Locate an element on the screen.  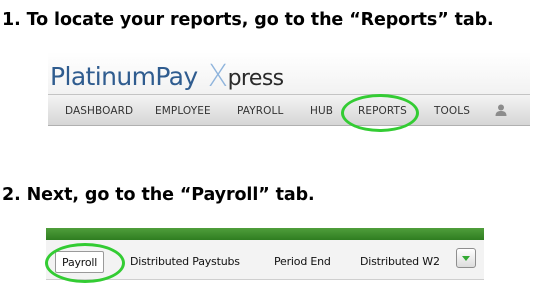
nav-hub: HUB is located at coordinates (321, 111).